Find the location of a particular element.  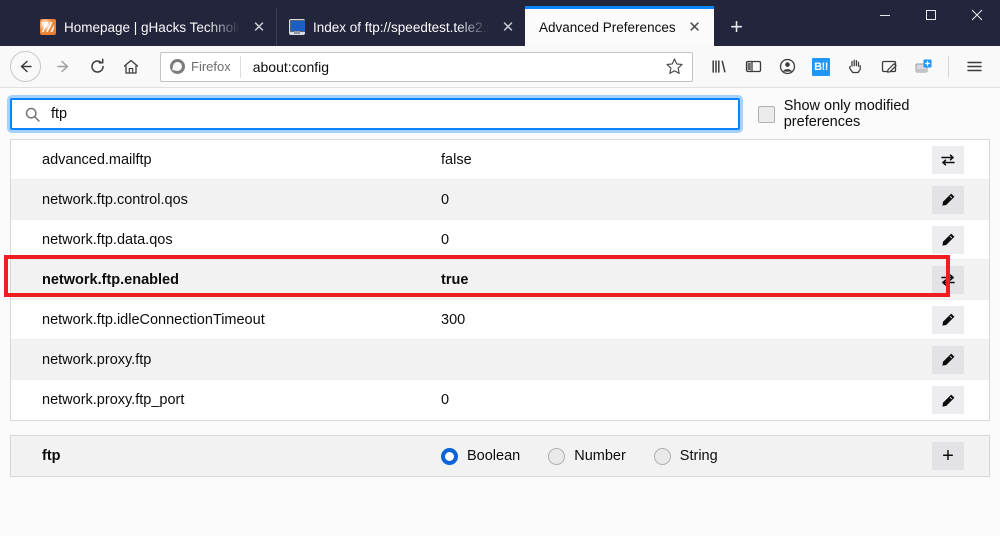

url-text: about:config is located at coordinates (291, 66).